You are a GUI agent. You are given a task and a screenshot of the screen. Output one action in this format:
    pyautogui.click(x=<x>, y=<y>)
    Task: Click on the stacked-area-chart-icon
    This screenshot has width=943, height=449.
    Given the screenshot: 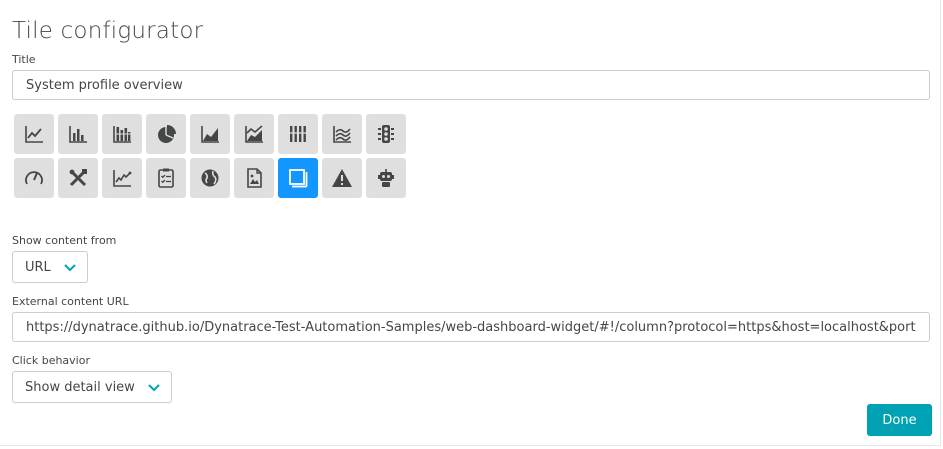 What is the action you would take?
    pyautogui.click(x=254, y=134)
    